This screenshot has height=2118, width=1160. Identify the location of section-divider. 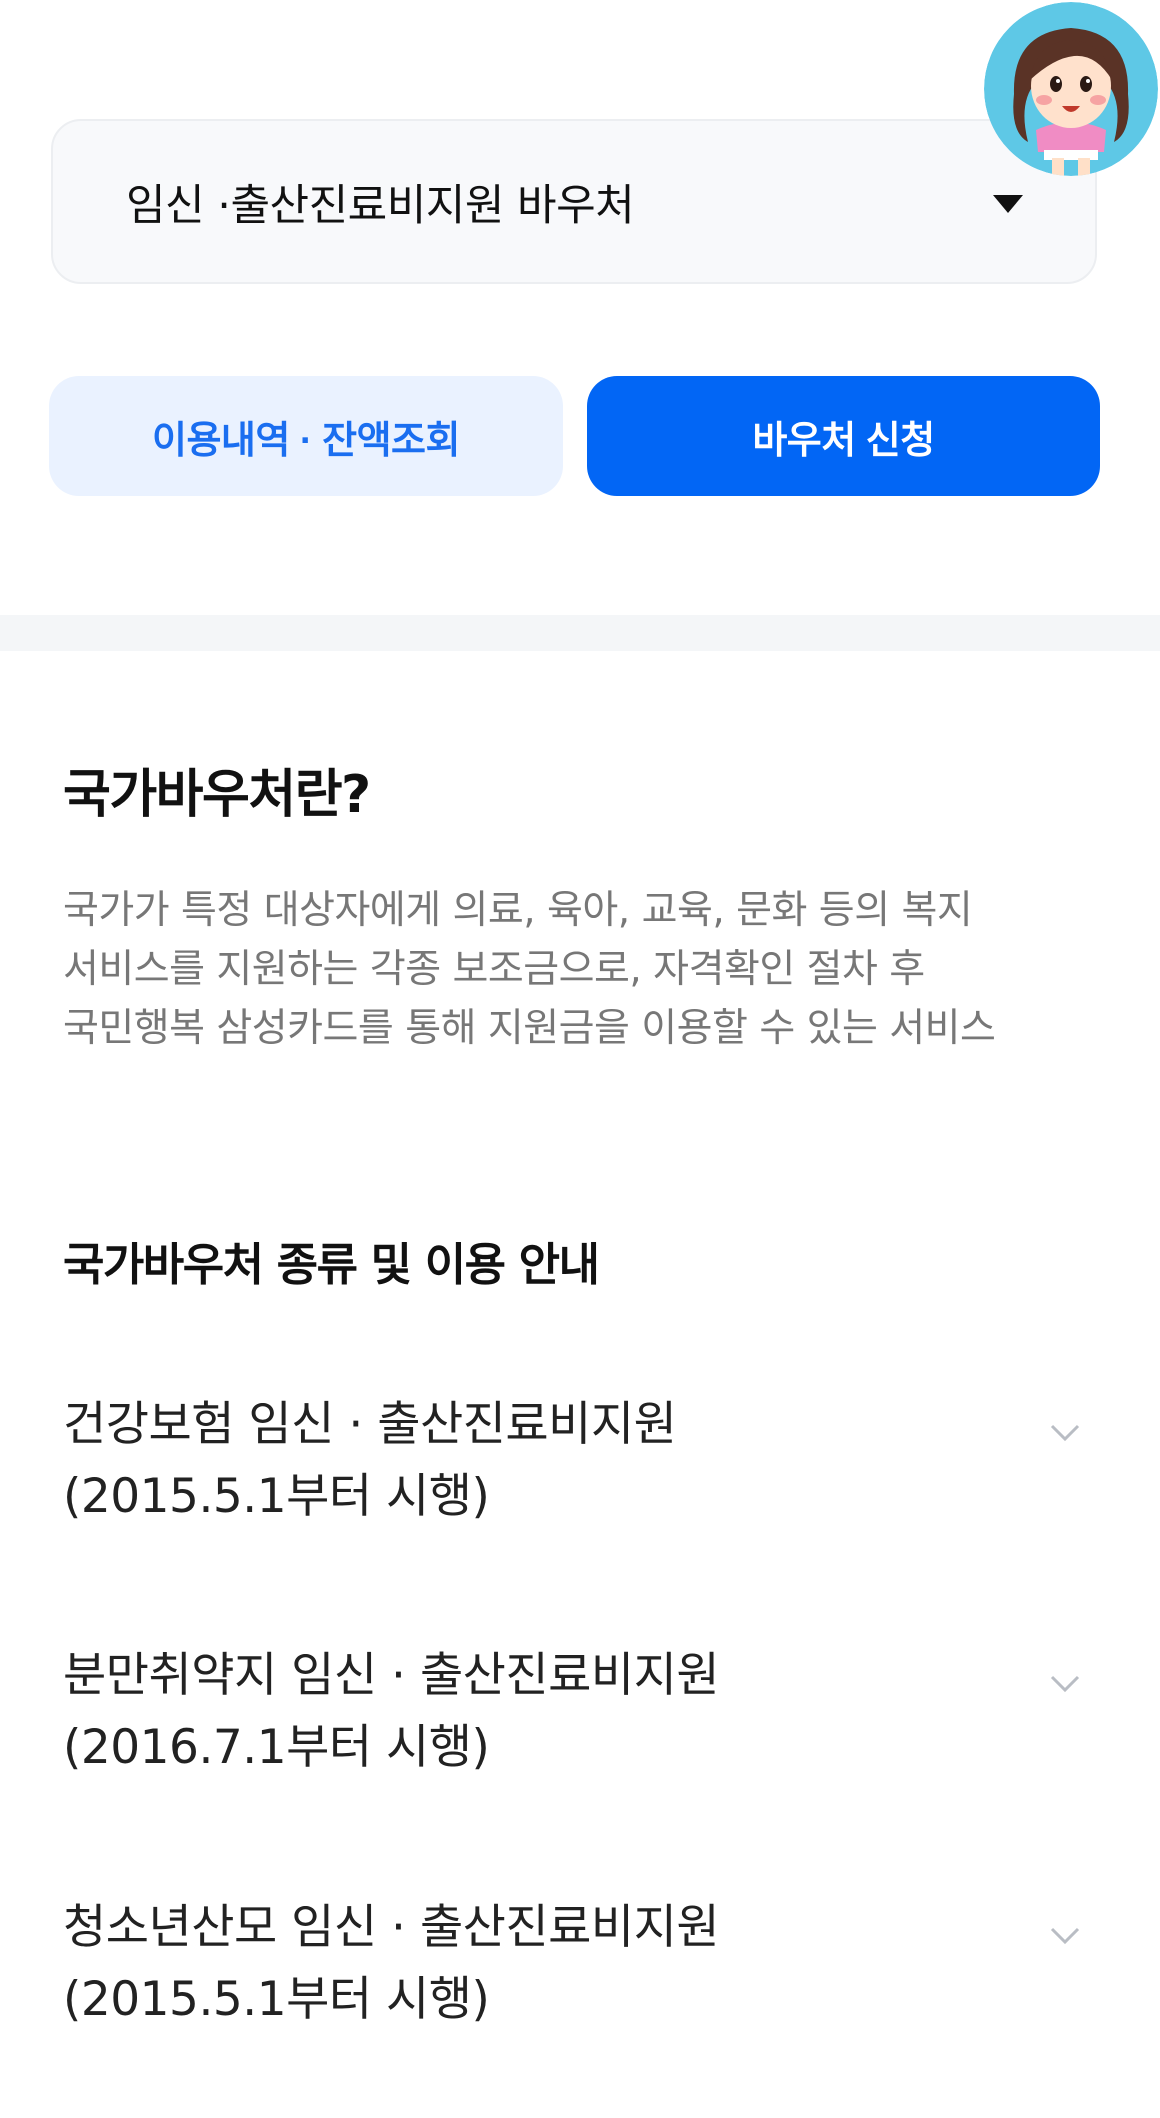
(580, 633).